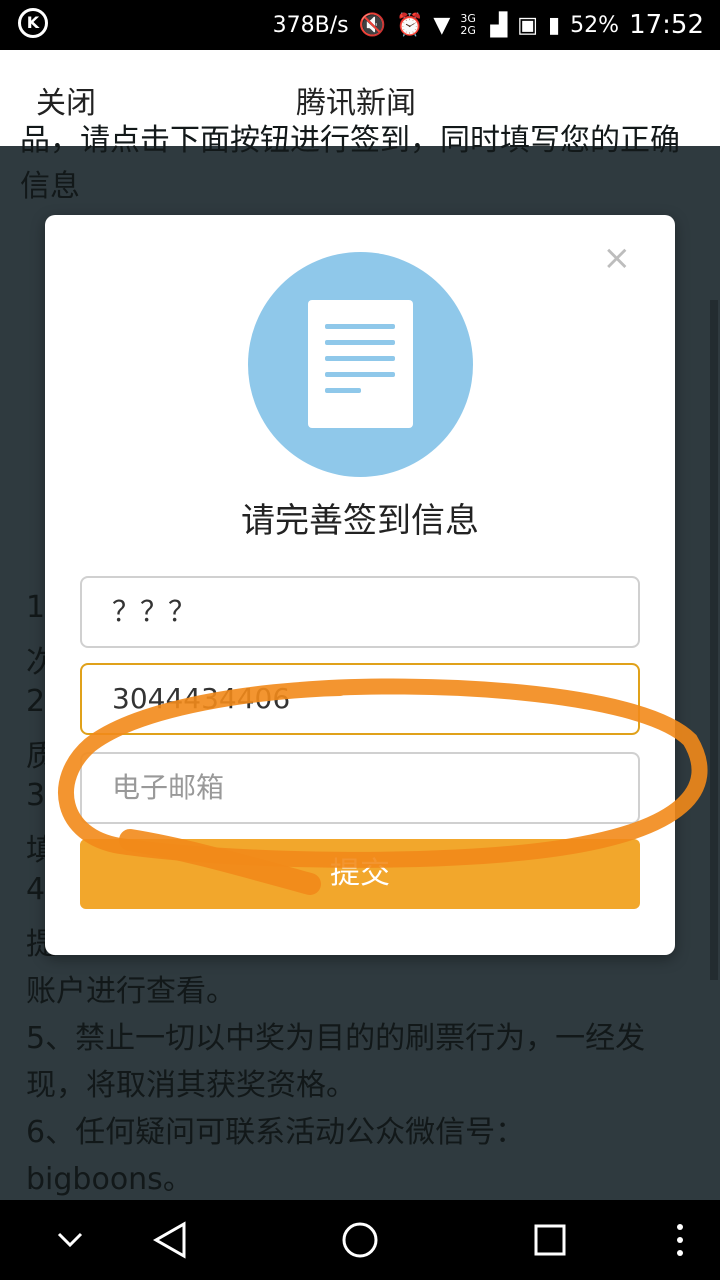 The height and width of the screenshot is (1280, 720). I want to click on phone-input, so click(362, 698).